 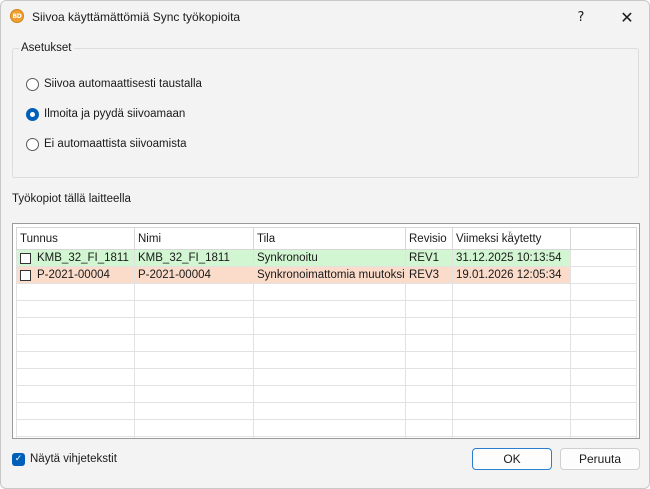 I want to click on column-header-filler, so click(x=603, y=238).